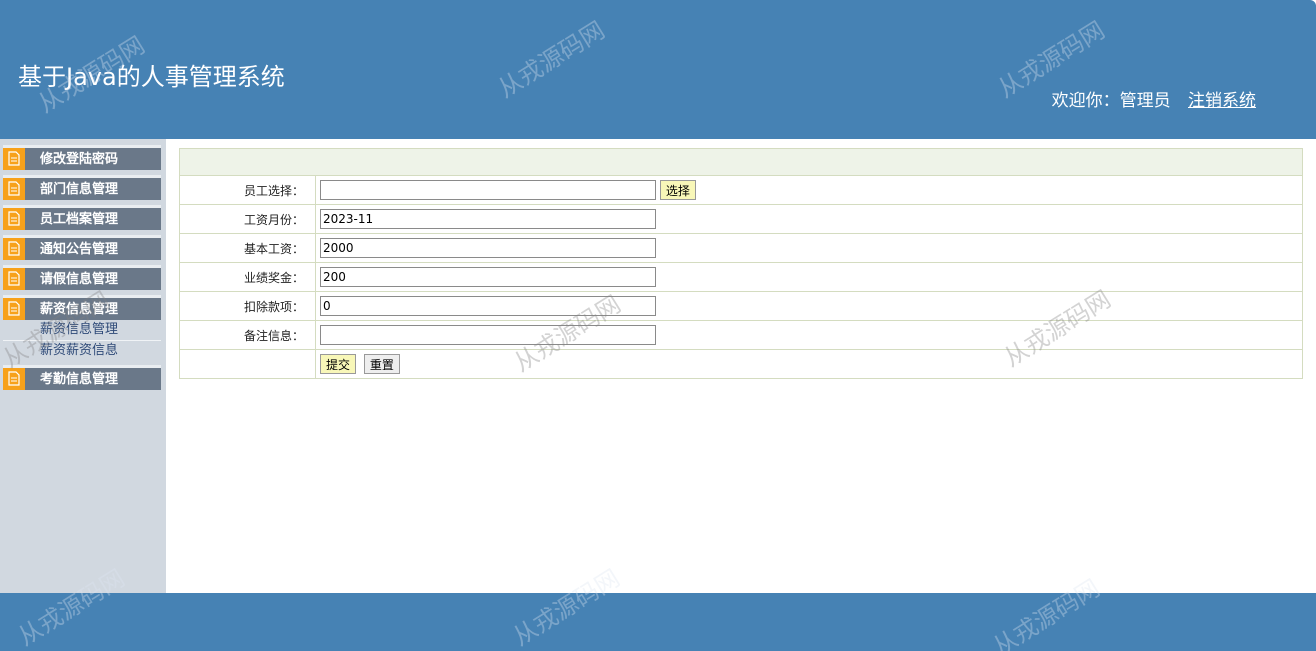 This screenshot has width=1316, height=651. Describe the element at coordinates (488, 190) in the screenshot. I see `employee-input` at that location.